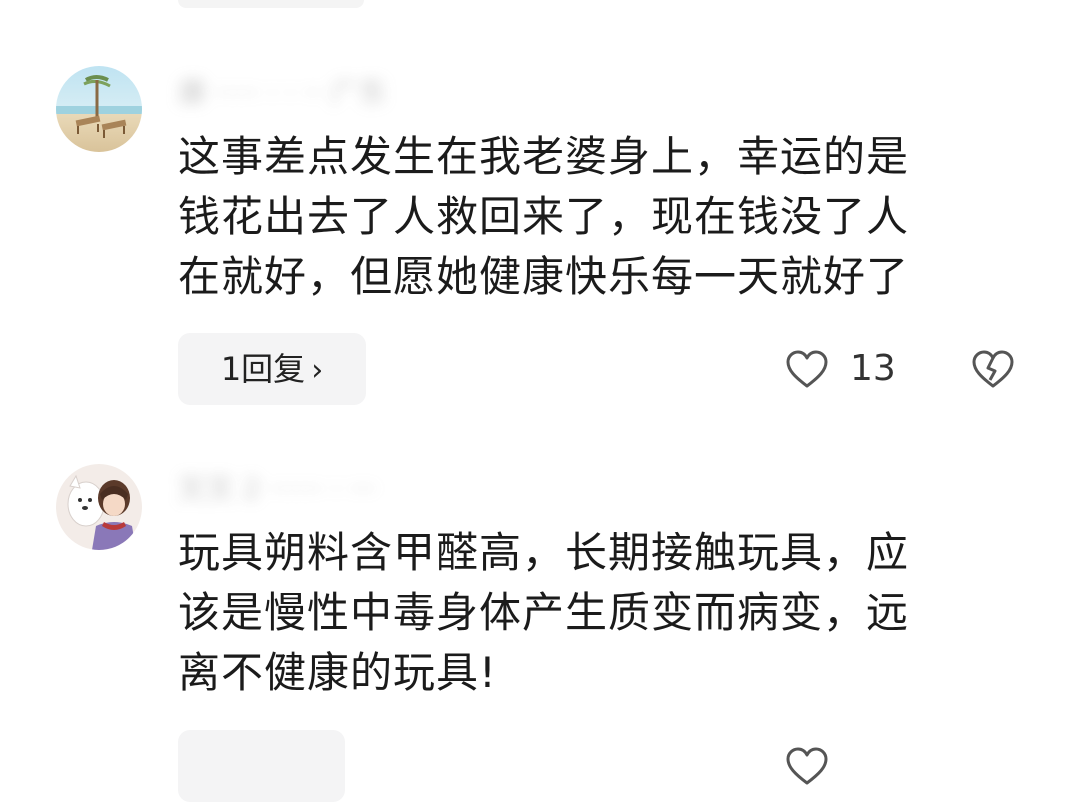 The image size is (1080, 811). I want to click on previous-reply-button, so click(271, 4).